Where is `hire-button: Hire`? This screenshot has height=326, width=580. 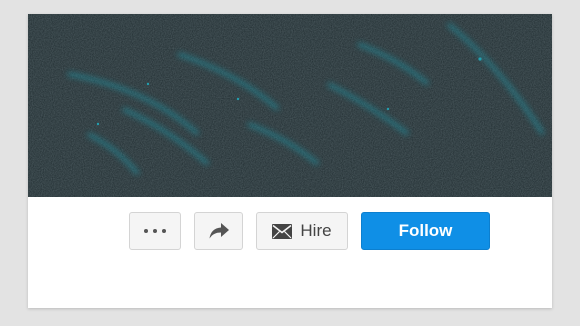
hire-button: Hire is located at coordinates (302, 231).